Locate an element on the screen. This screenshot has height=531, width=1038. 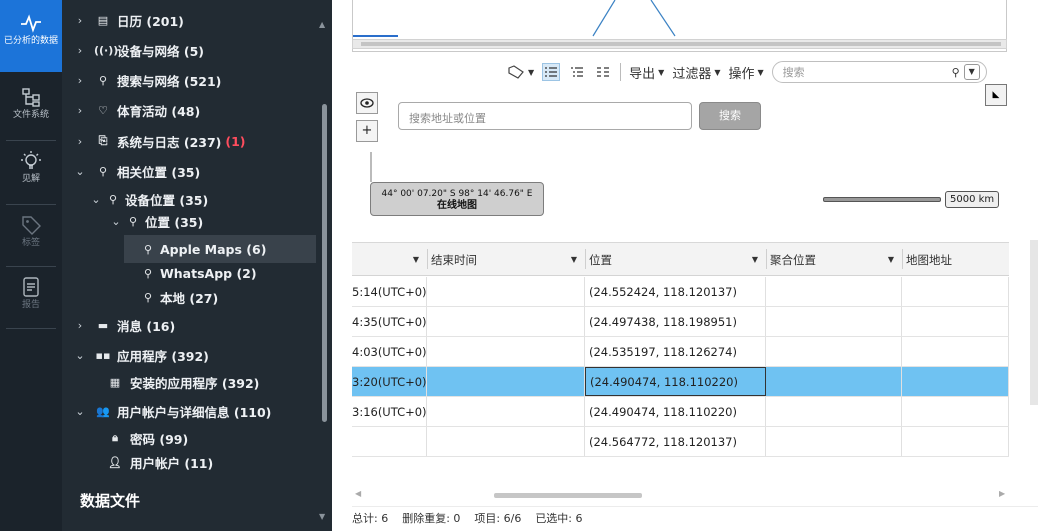
tree-node-installed-apps: ▦ 安装的应用程序 (392) is located at coordinates (183, 382).